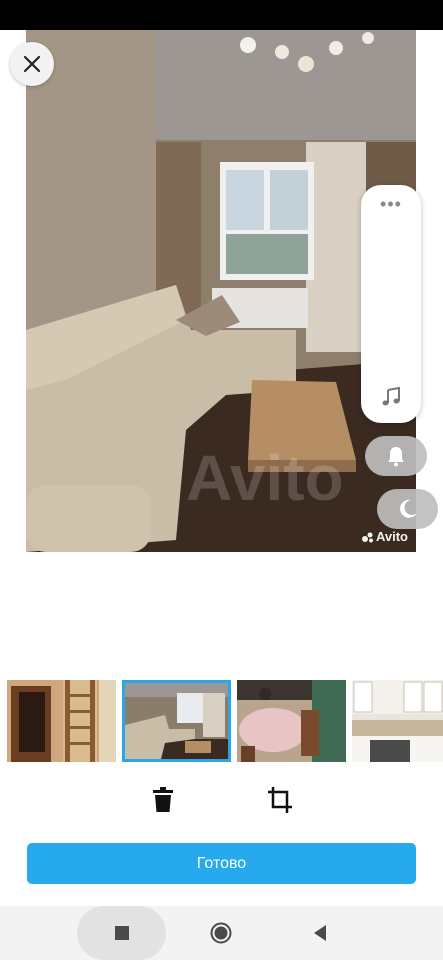 The height and width of the screenshot is (960, 443). I want to click on thumb-kitchen, so click(397, 721).